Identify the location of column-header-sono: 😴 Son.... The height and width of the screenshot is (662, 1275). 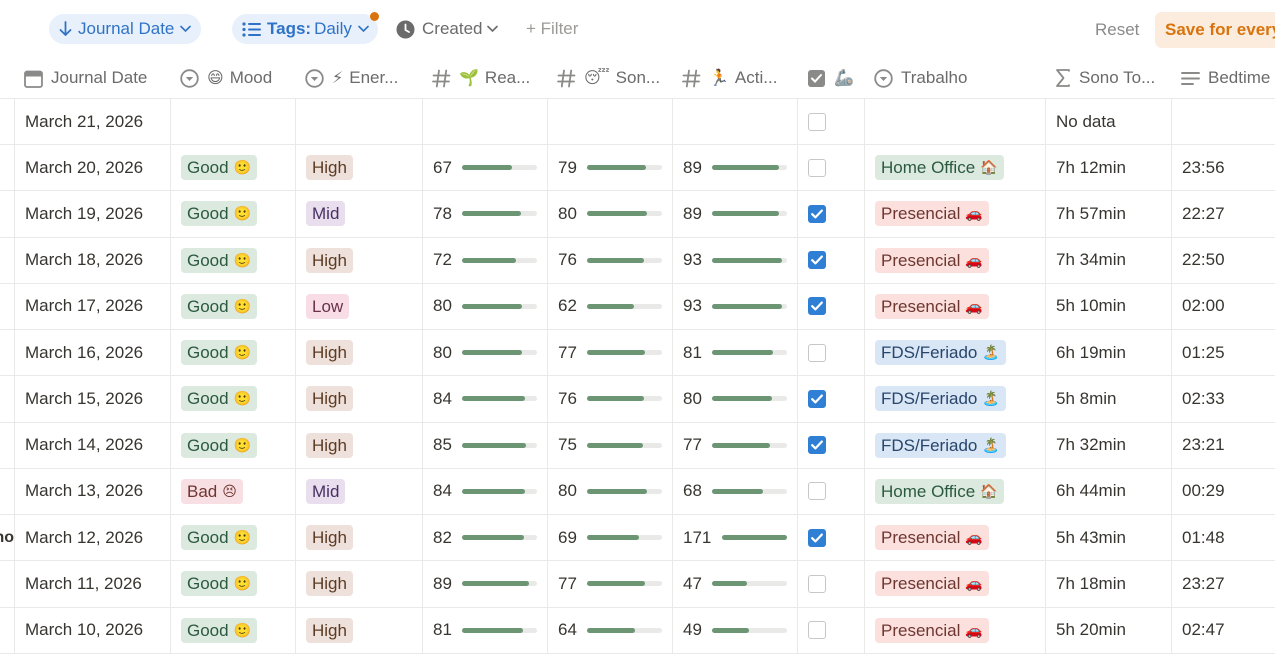
(614, 78).